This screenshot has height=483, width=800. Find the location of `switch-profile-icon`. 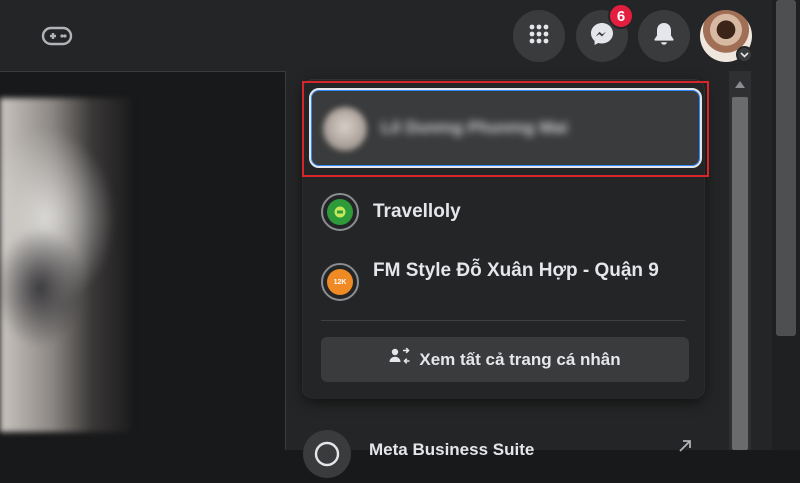

switch-profile-icon is located at coordinates (340, 212).